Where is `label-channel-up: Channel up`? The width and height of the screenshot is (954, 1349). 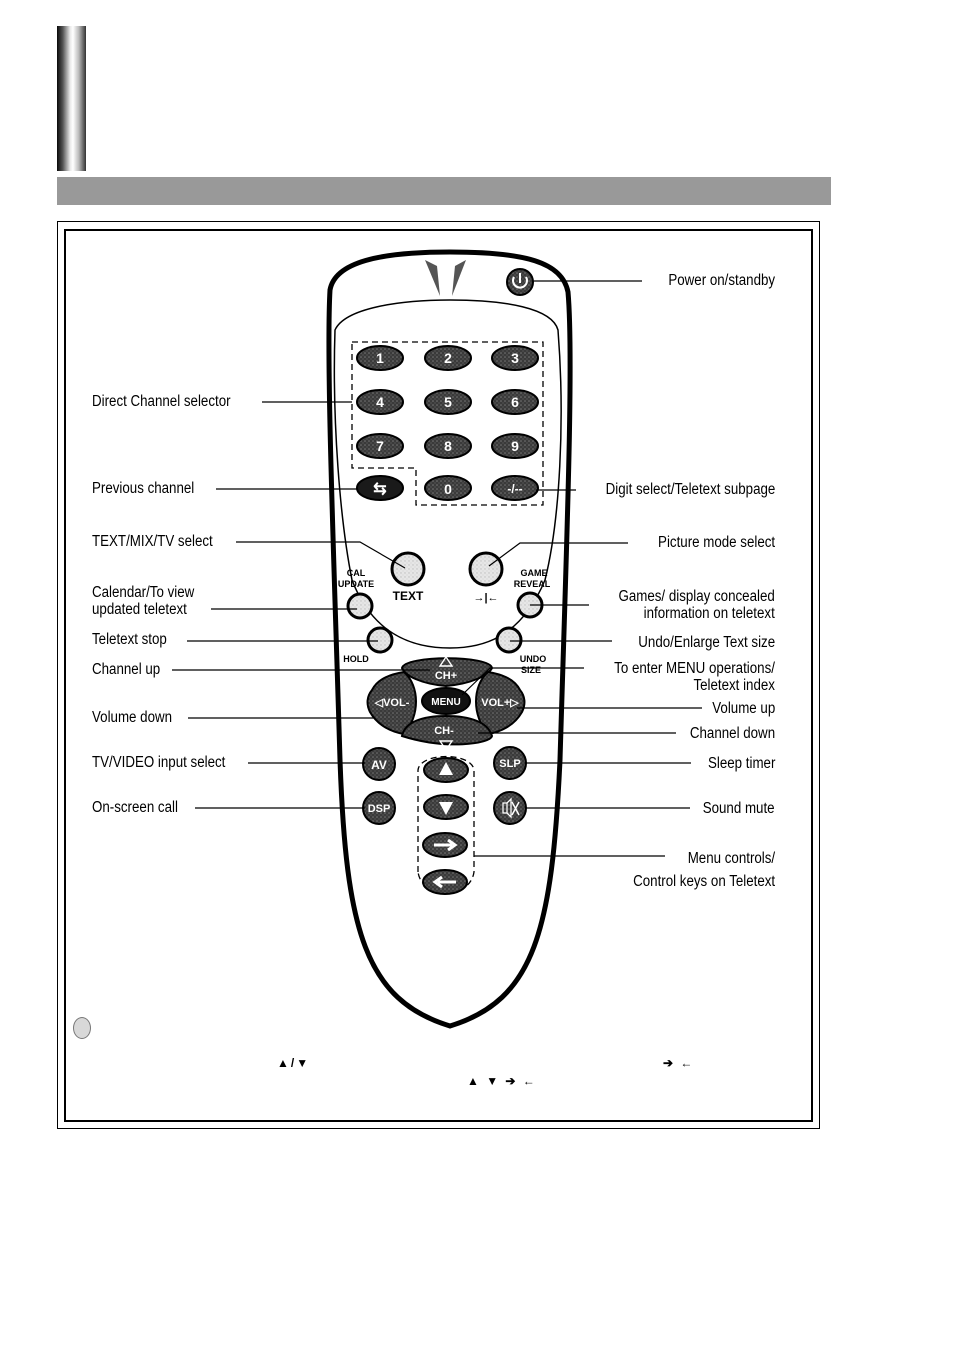 label-channel-up: Channel up is located at coordinates (126, 669).